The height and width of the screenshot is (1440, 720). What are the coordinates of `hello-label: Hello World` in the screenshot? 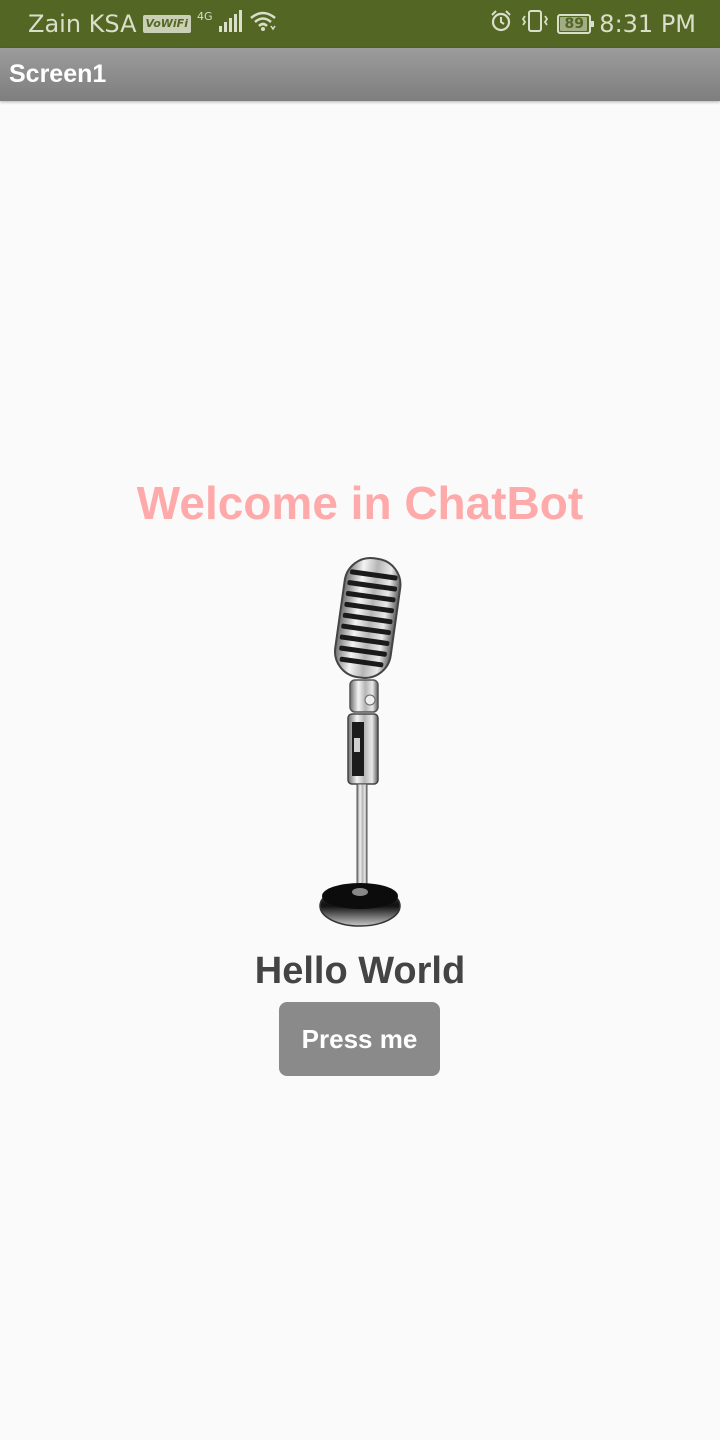 It's located at (360, 971).